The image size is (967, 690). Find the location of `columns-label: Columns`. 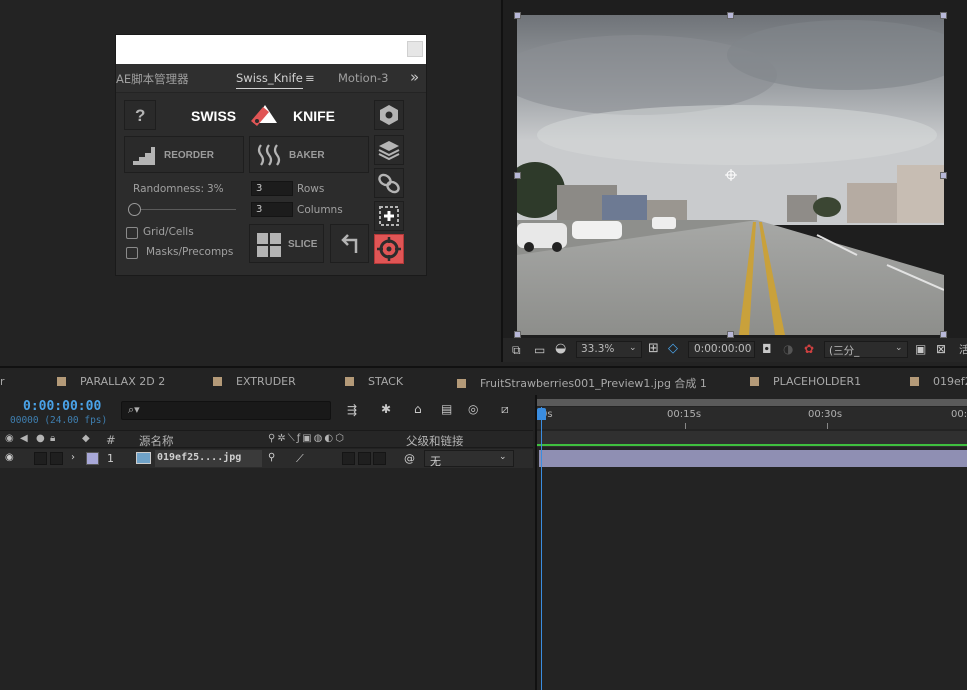

columns-label: Columns is located at coordinates (320, 210).